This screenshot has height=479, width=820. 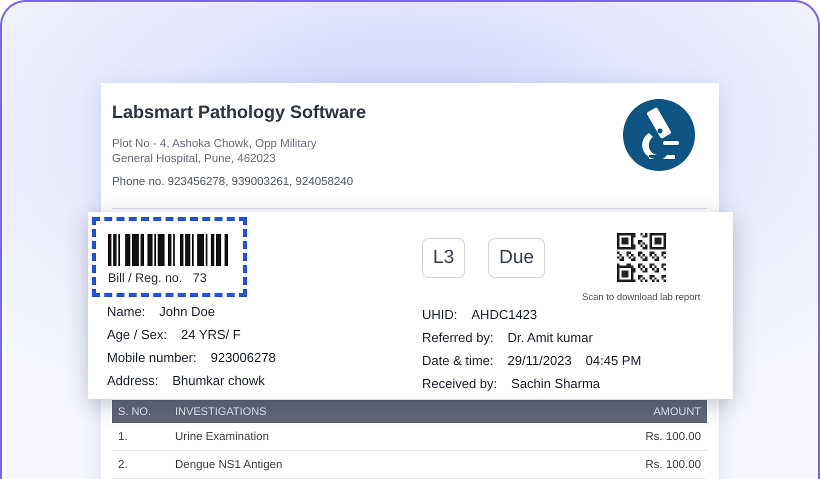 I want to click on field-value: 24 YRS/ F, so click(x=210, y=335).